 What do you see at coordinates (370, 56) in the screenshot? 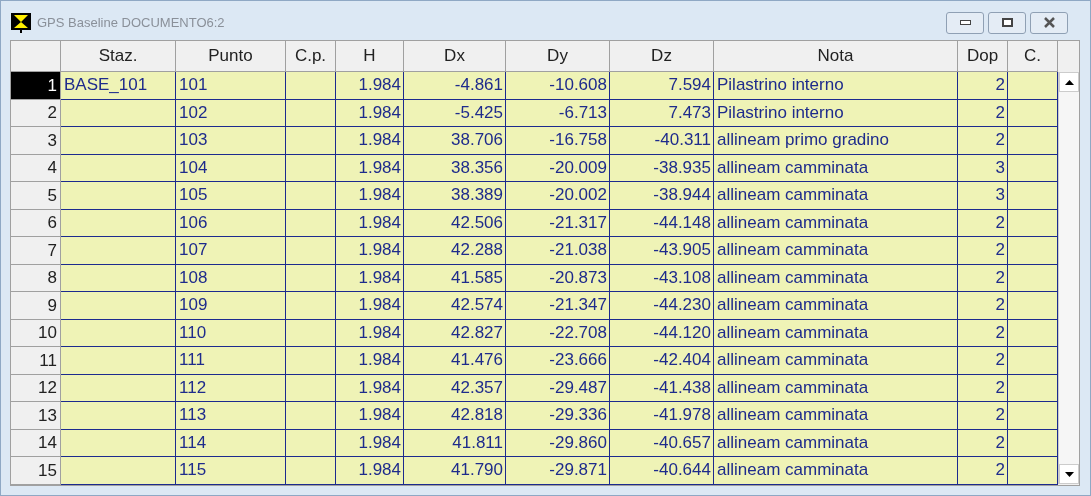
I see `column-header: H` at bounding box center [370, 56].